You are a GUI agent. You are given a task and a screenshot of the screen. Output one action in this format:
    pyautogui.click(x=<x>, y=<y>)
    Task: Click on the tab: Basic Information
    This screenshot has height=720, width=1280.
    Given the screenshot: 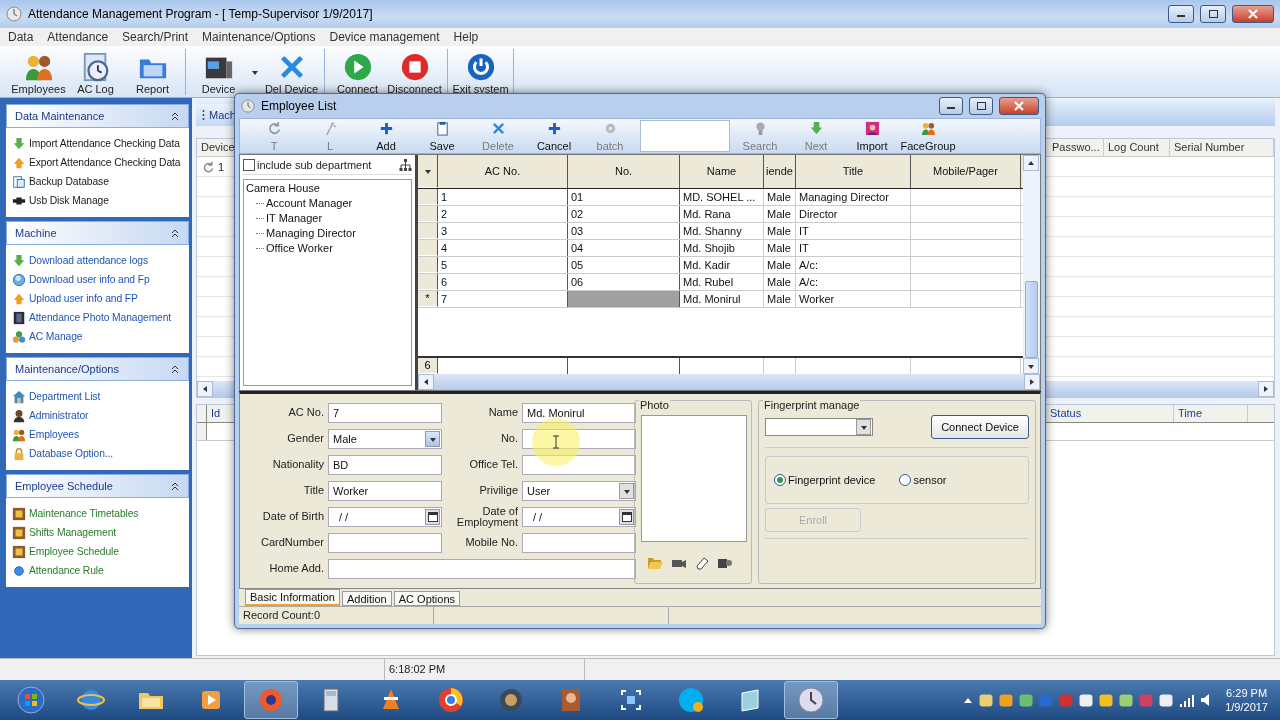 What is the action you would take?
    pyautogui.click(x=292, y=598)
    